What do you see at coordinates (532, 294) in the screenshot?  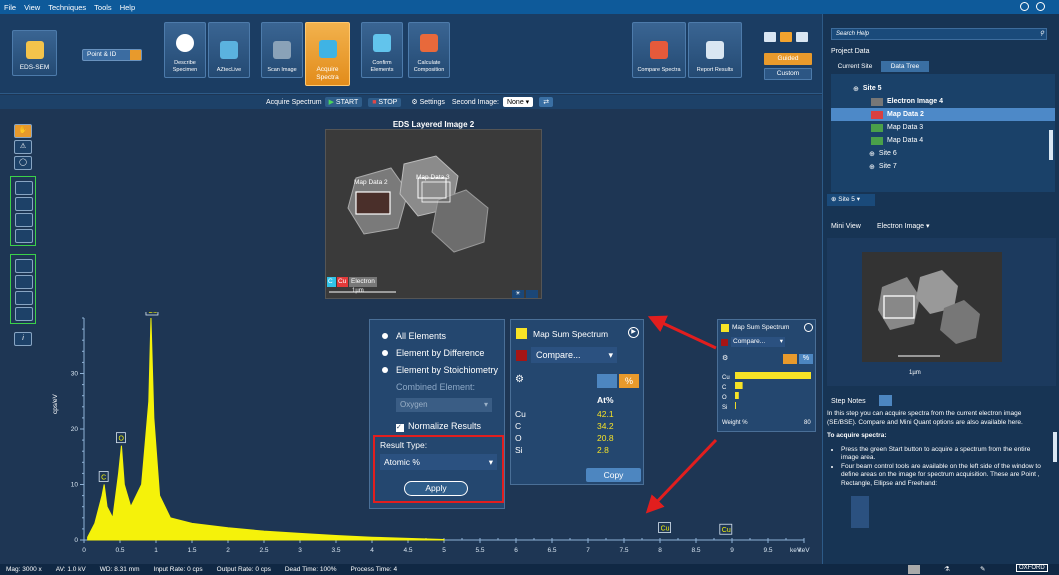 I see `curve-icon` at bounding box center [532, 294].